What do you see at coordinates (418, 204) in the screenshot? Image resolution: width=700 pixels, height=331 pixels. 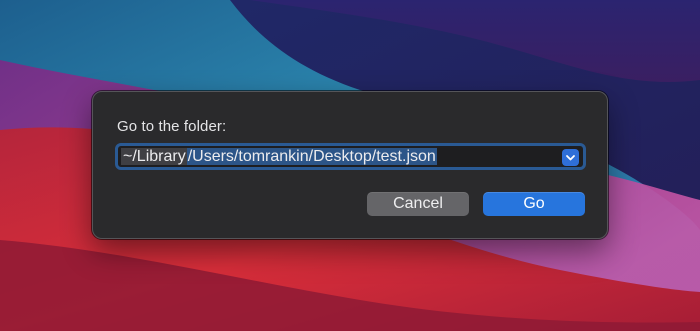 I see `cancel-button: Cancel` at bounding box center [418, 204].